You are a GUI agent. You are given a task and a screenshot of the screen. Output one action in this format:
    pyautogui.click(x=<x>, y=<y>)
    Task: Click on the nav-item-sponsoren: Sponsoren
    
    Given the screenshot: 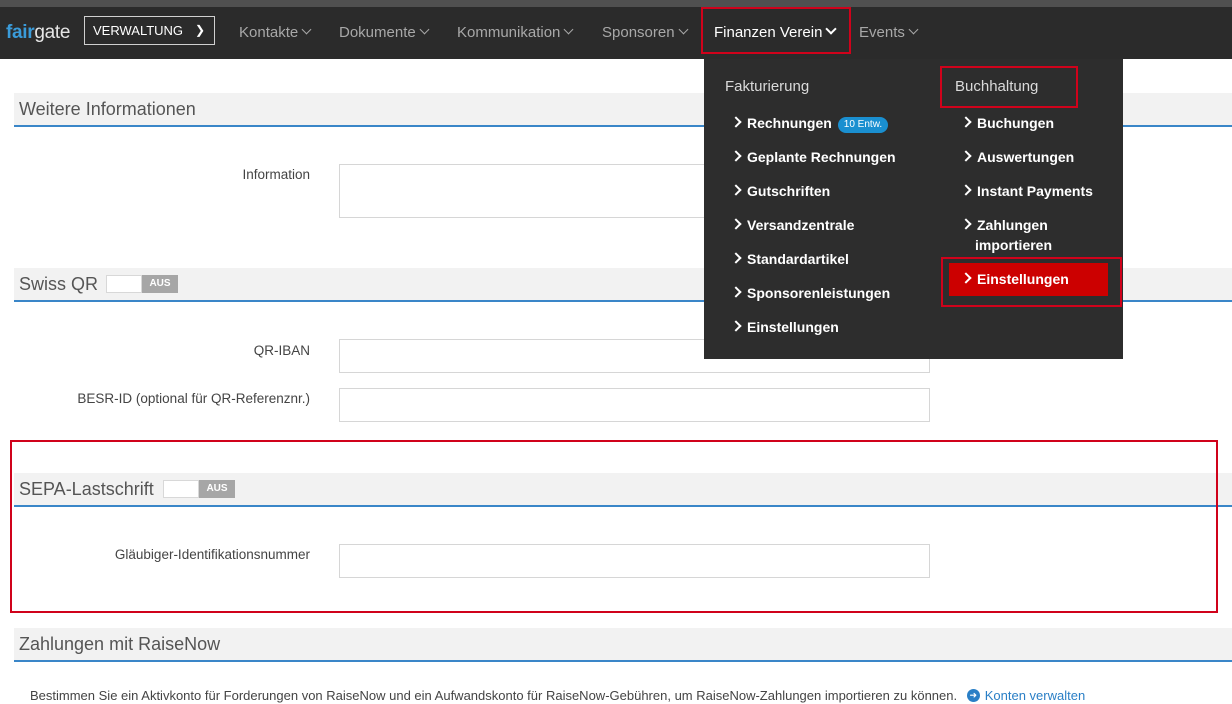 What is the action you would take?
    pyautogui.click(x=645, y=33)
    